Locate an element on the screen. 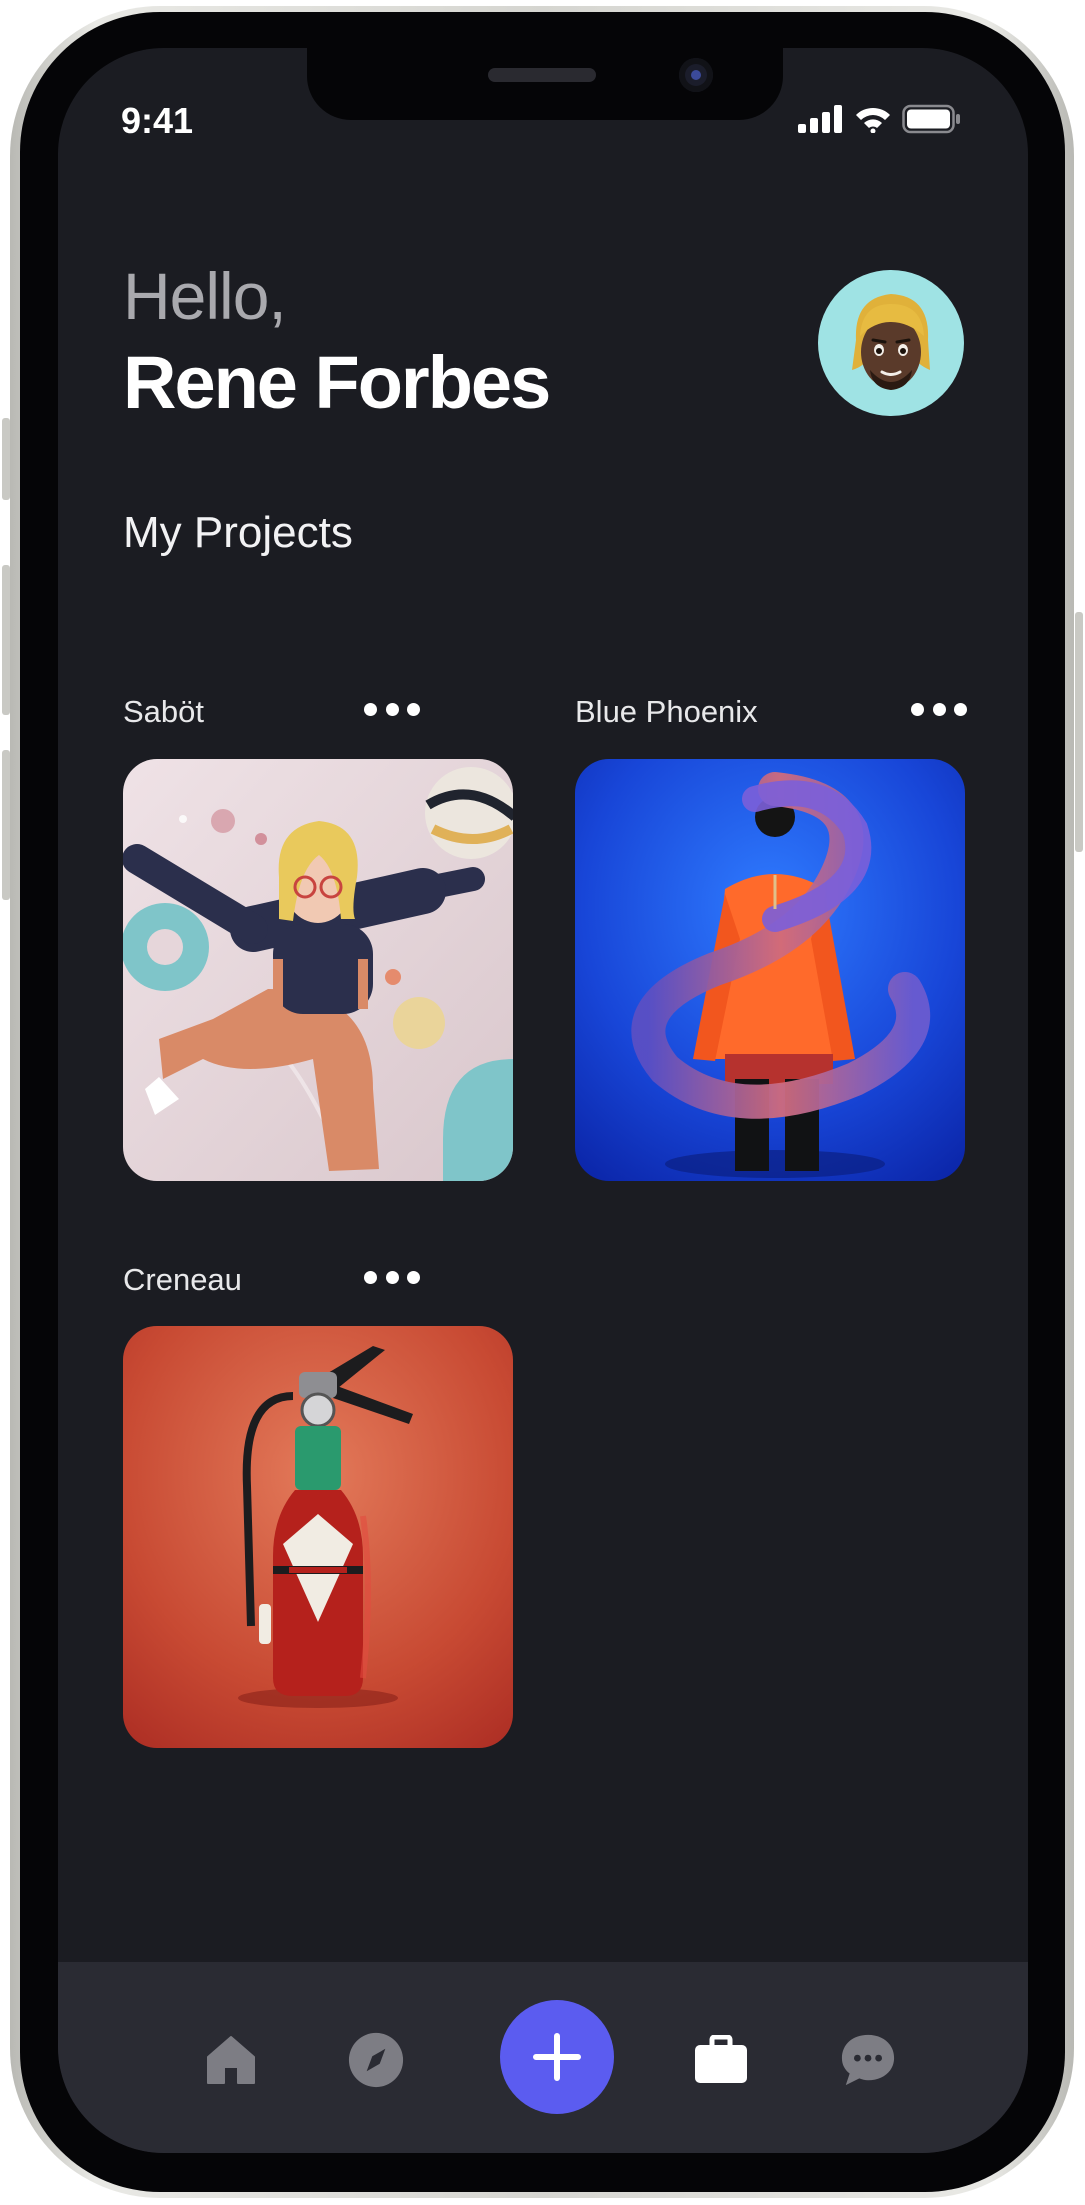 The height and width of the screenshot is (2205, 1085). section-title: My Projects is located at coordinates (238, 532).